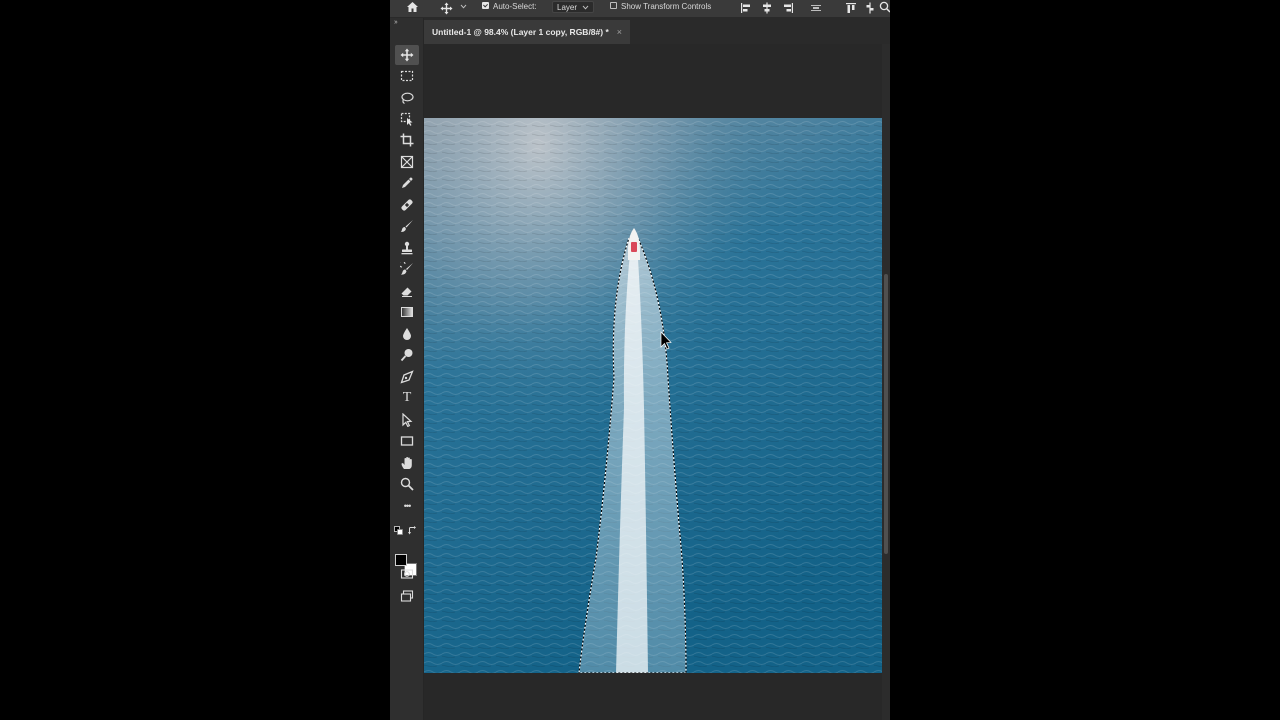  I want to click on clone-stamp-icon, so click(407, 248).